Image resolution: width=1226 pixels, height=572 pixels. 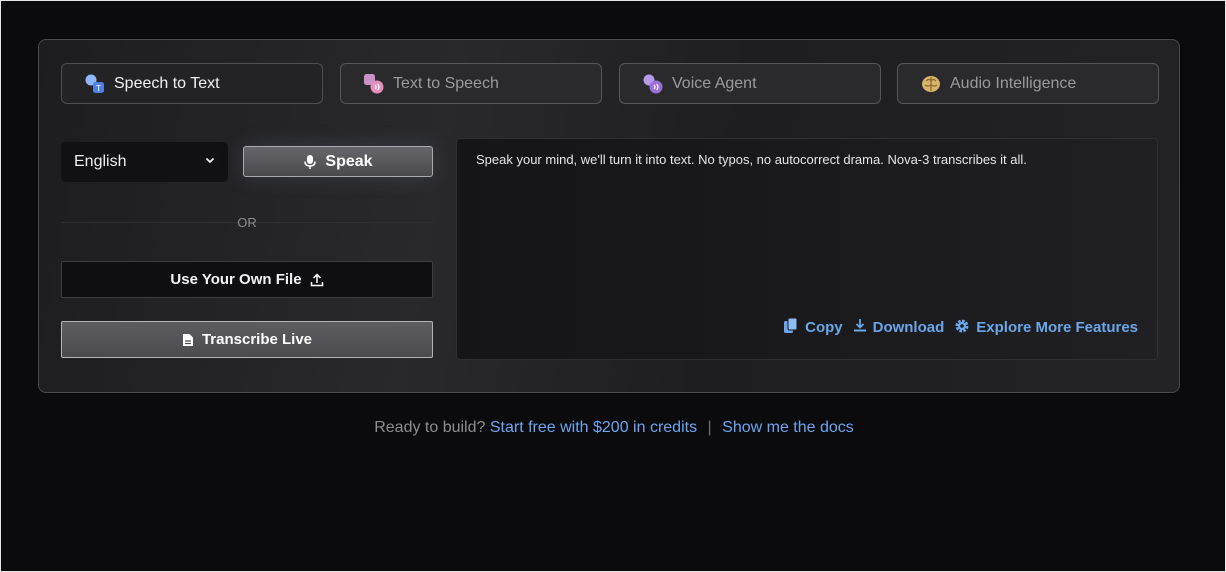 What do you see at coordinates (788, 427) in the screenshot?
I see `docs-link: Show me the docs` at bounding box center [788, 427].